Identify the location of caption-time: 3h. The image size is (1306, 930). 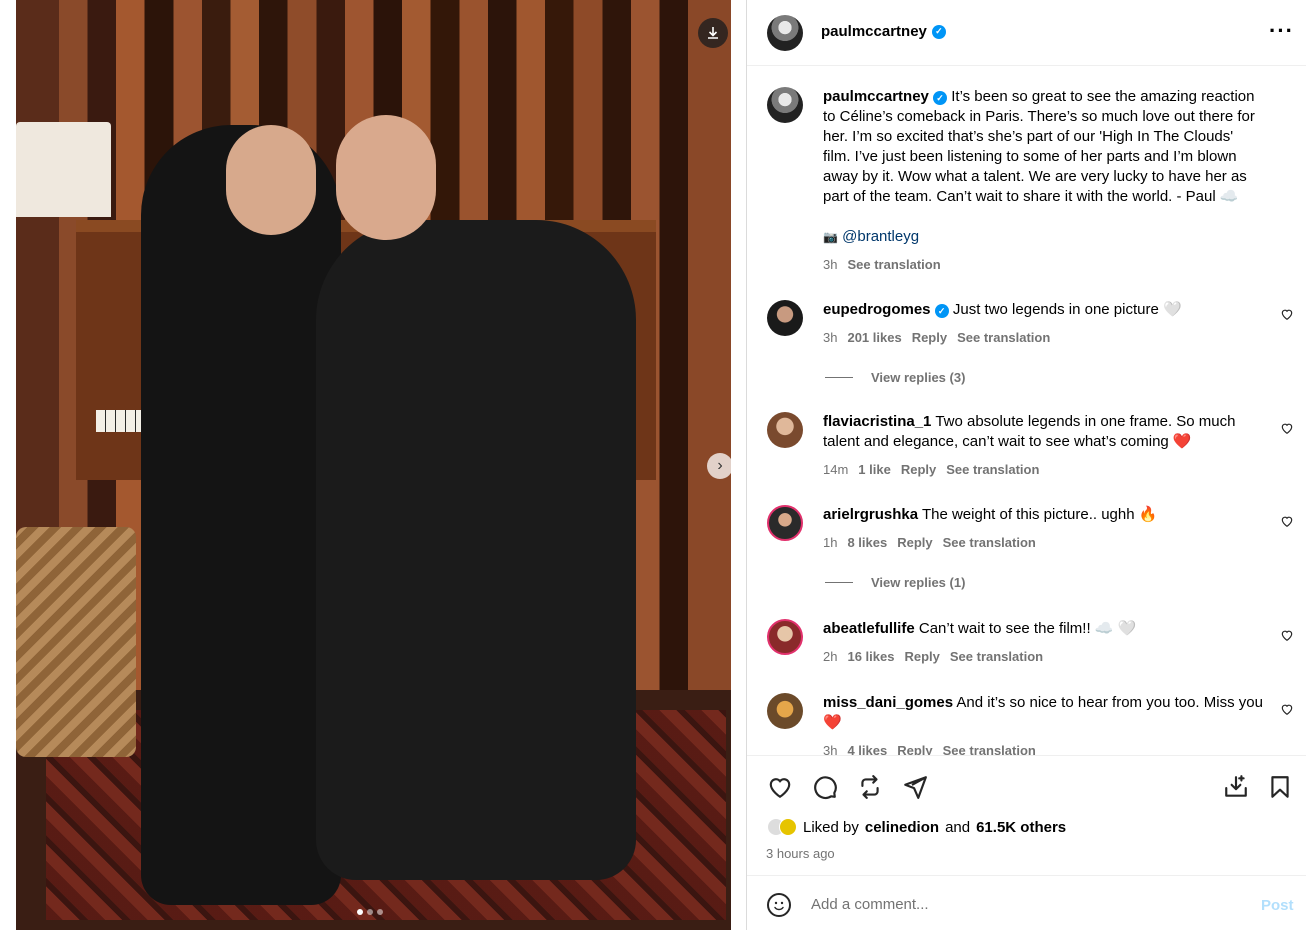
(830, 264).